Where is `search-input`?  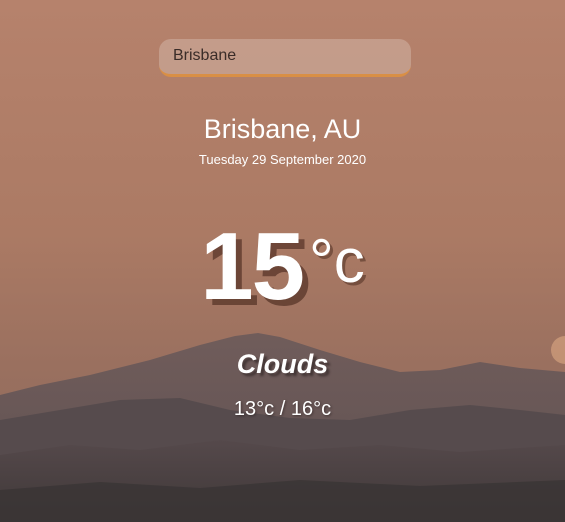 search-input is located at coordinates (285, 58).